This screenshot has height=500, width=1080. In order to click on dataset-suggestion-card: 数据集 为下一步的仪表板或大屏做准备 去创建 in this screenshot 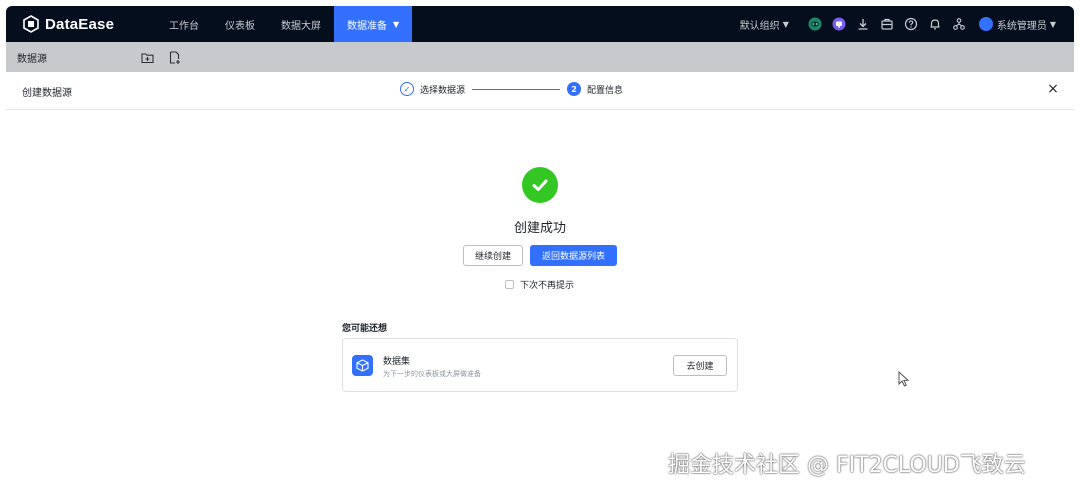, I will do `click(540, 365)`.